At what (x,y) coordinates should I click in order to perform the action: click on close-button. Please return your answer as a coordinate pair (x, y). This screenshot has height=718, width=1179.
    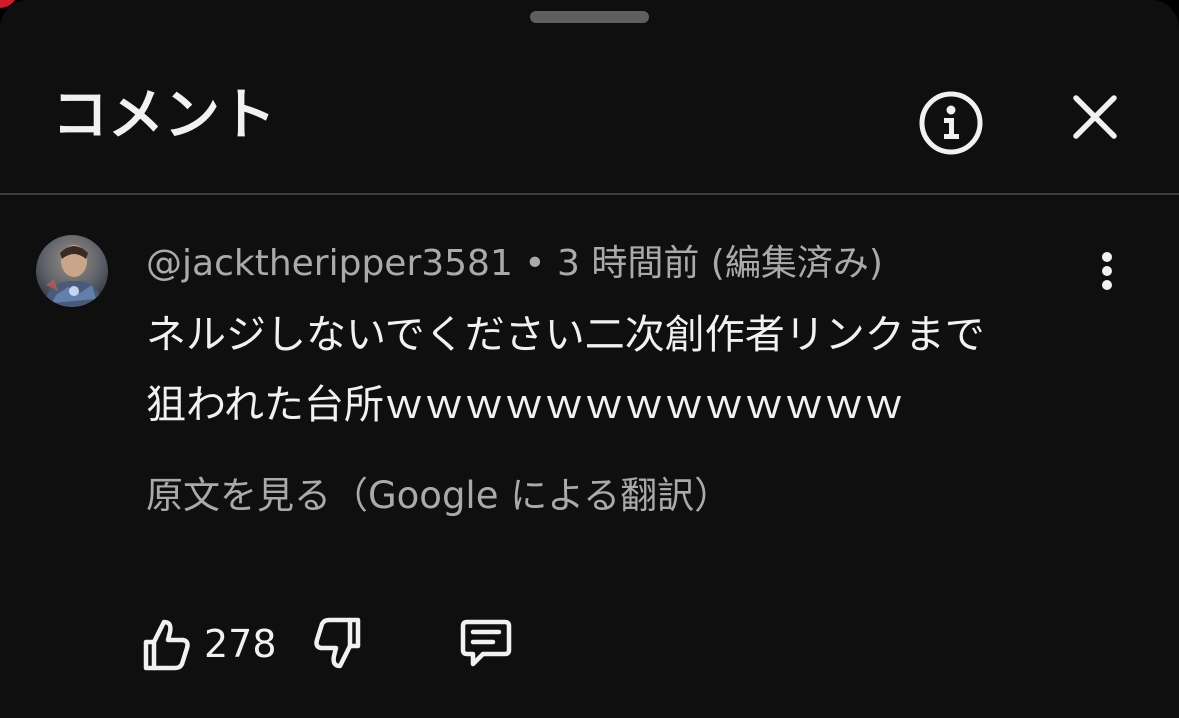
    Looking at the image, I should click on (1095, 117).